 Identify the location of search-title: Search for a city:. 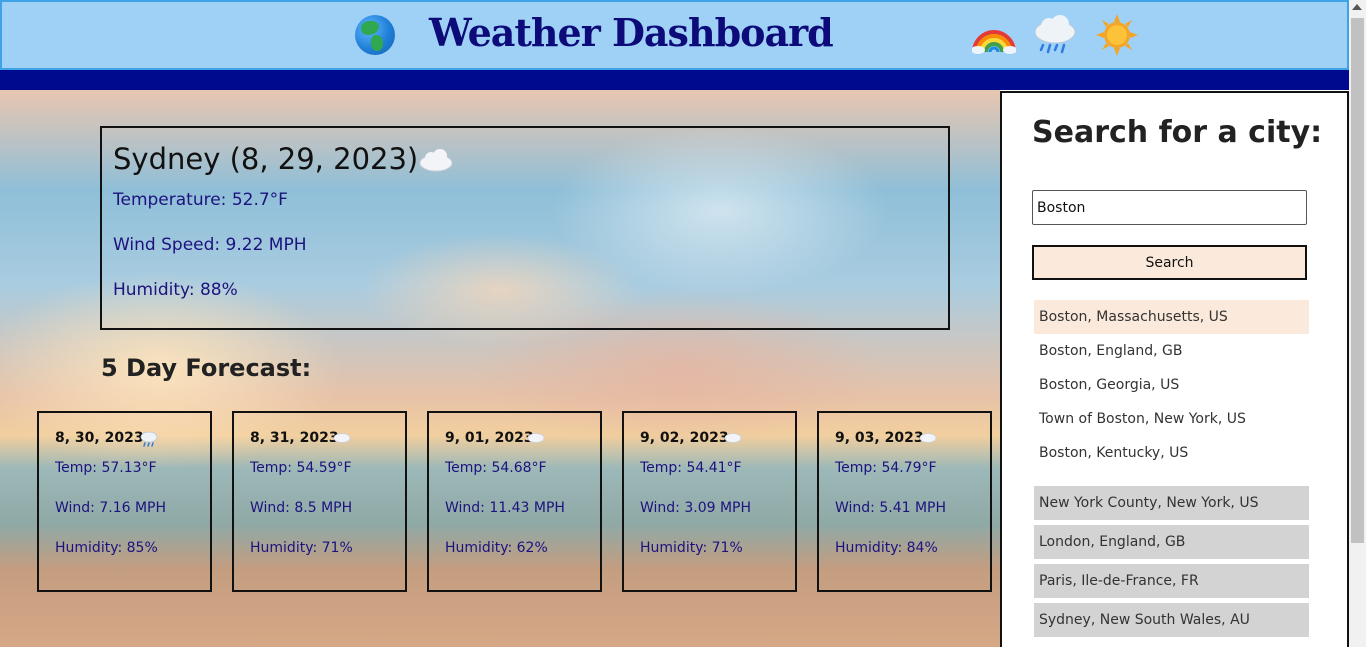
(1177, 132).